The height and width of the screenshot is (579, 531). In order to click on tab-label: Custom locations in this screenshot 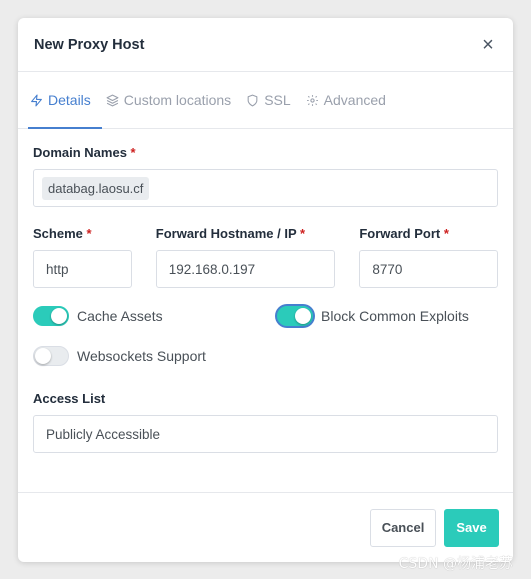, I will do `click(177, 100)`.